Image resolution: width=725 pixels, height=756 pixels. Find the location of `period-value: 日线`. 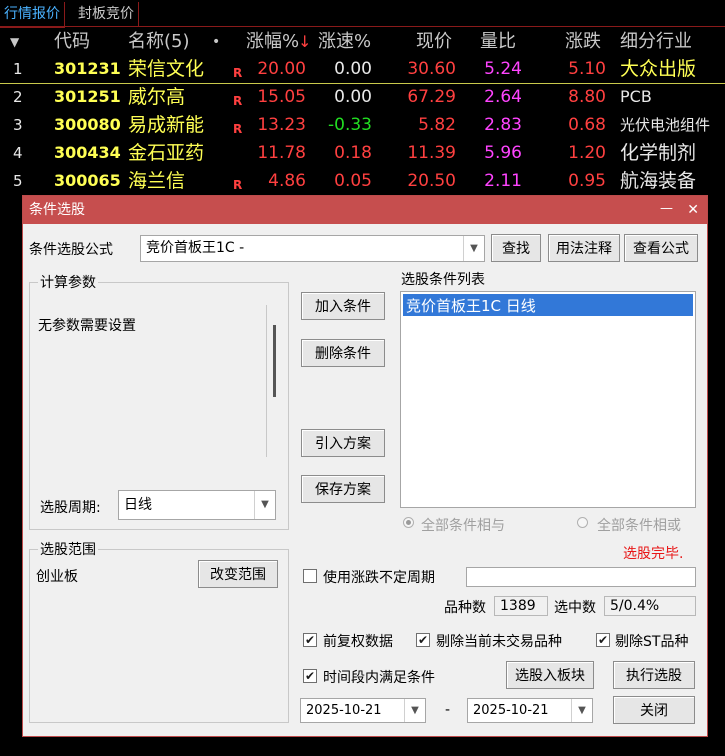

period-value: 日线 is located at coordinates (138, 505).